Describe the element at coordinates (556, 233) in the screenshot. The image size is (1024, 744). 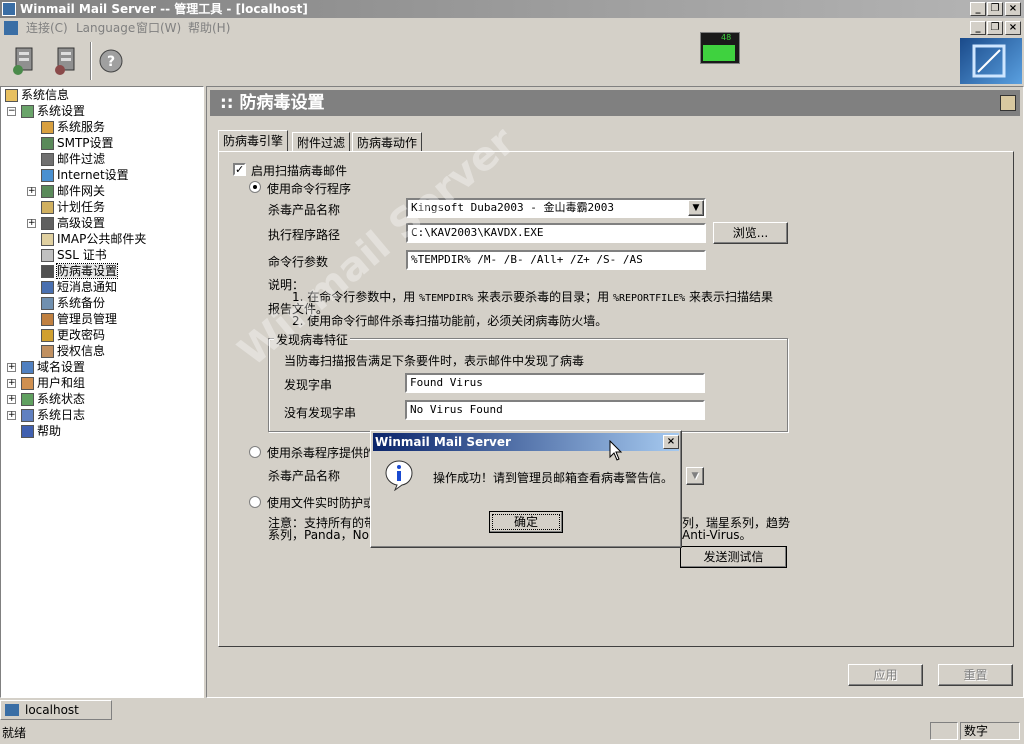
I see `path-input: C:\KAV2003\KAVDX.EXE` at that location.